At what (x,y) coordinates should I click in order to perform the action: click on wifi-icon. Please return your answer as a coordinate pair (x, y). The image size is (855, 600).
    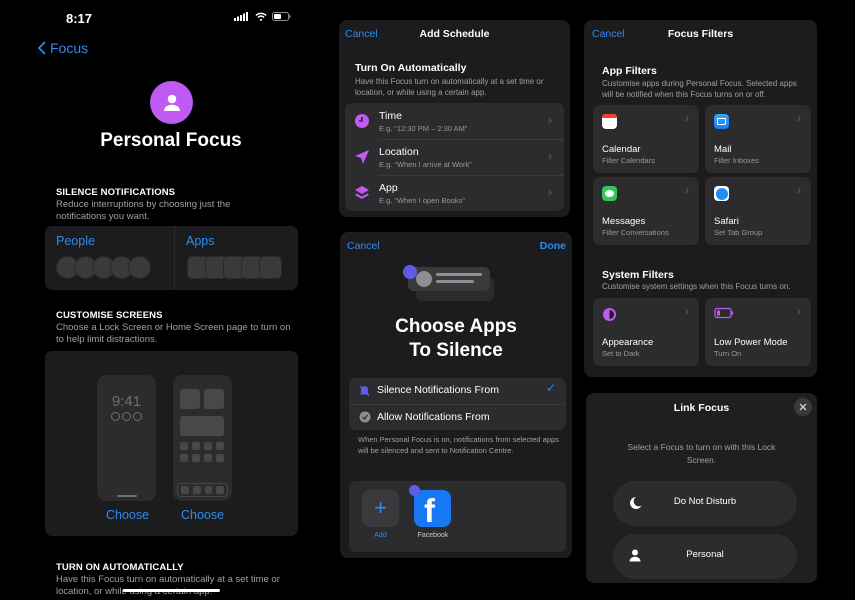
    Looking at the image, I should click on (261, 16).